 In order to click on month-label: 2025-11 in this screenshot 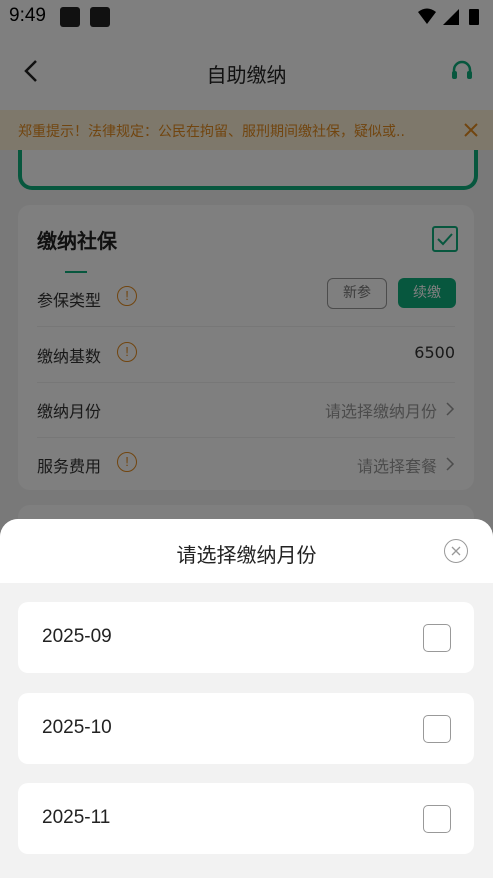, I will do `click(76, 817)`.